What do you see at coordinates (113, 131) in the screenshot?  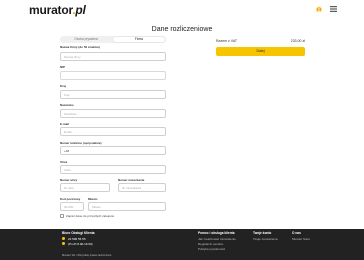 I see `email-input: Email` at bounding box center [113, 131].